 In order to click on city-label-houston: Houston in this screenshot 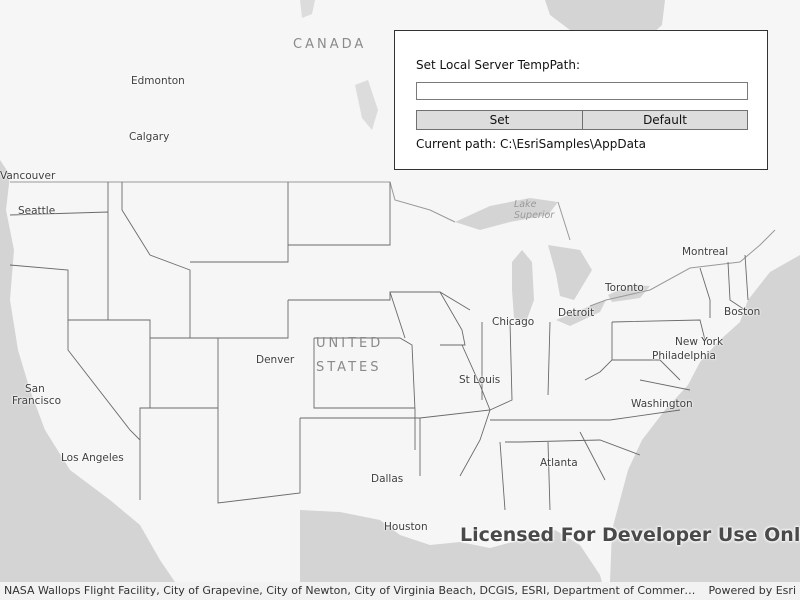, I will do `click(406, 527)`.